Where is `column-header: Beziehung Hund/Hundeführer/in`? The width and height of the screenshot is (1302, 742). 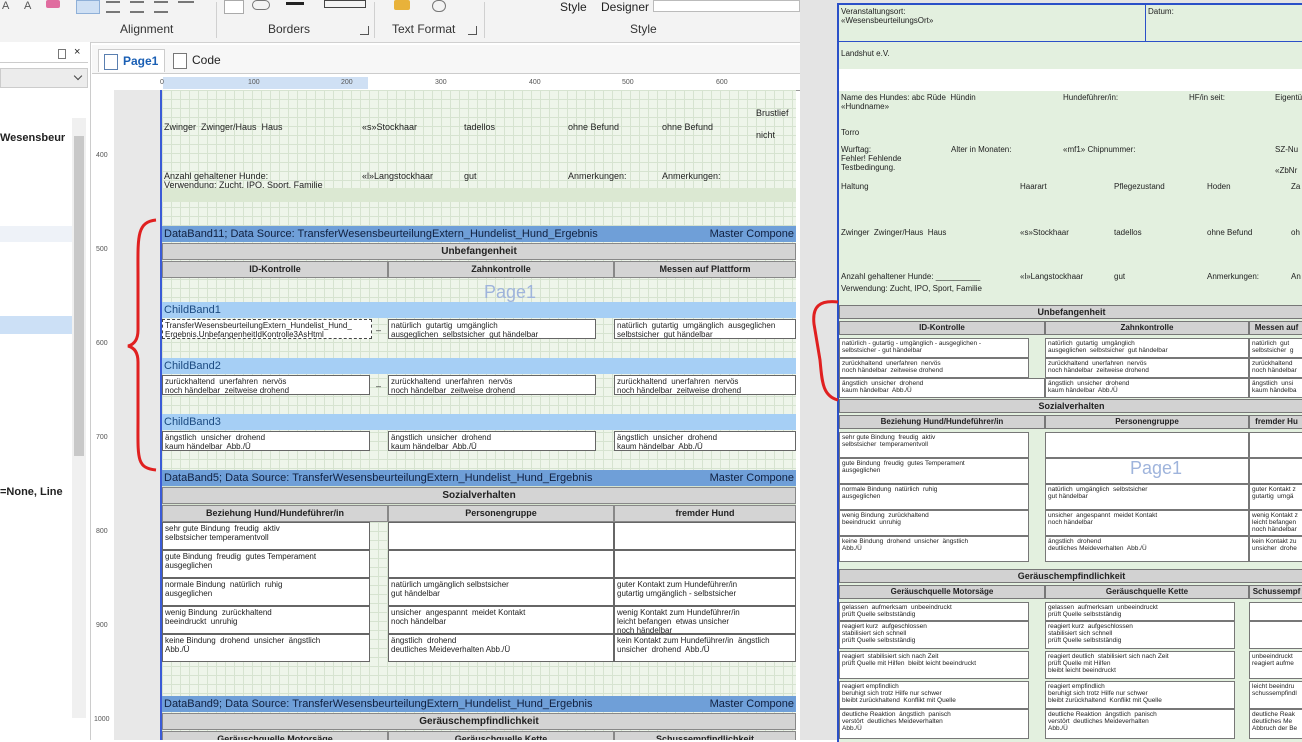
column-header: Beziehung Hund/Hundeführer/in is located at coordinates (275, 513).